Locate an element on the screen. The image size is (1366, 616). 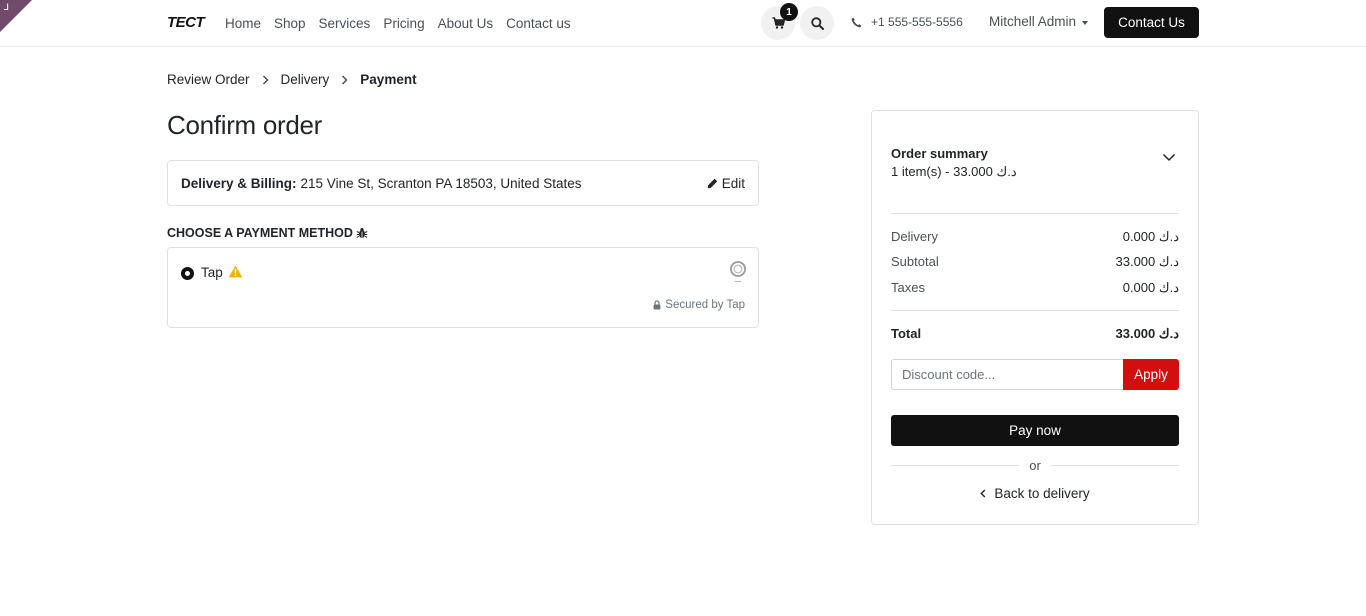
site-logo: TECT is located at coordinates (186, 22).